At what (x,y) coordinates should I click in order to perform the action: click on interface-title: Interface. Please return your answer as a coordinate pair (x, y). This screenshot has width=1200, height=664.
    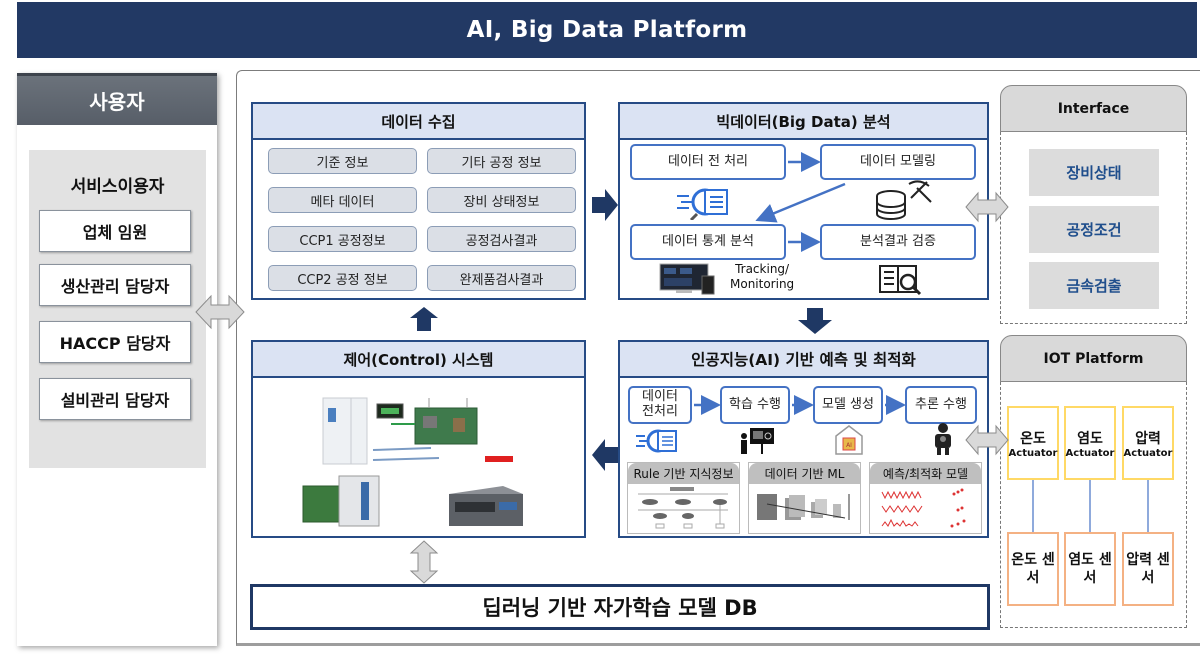
    Looking at the image, I should click on (1093, 108).